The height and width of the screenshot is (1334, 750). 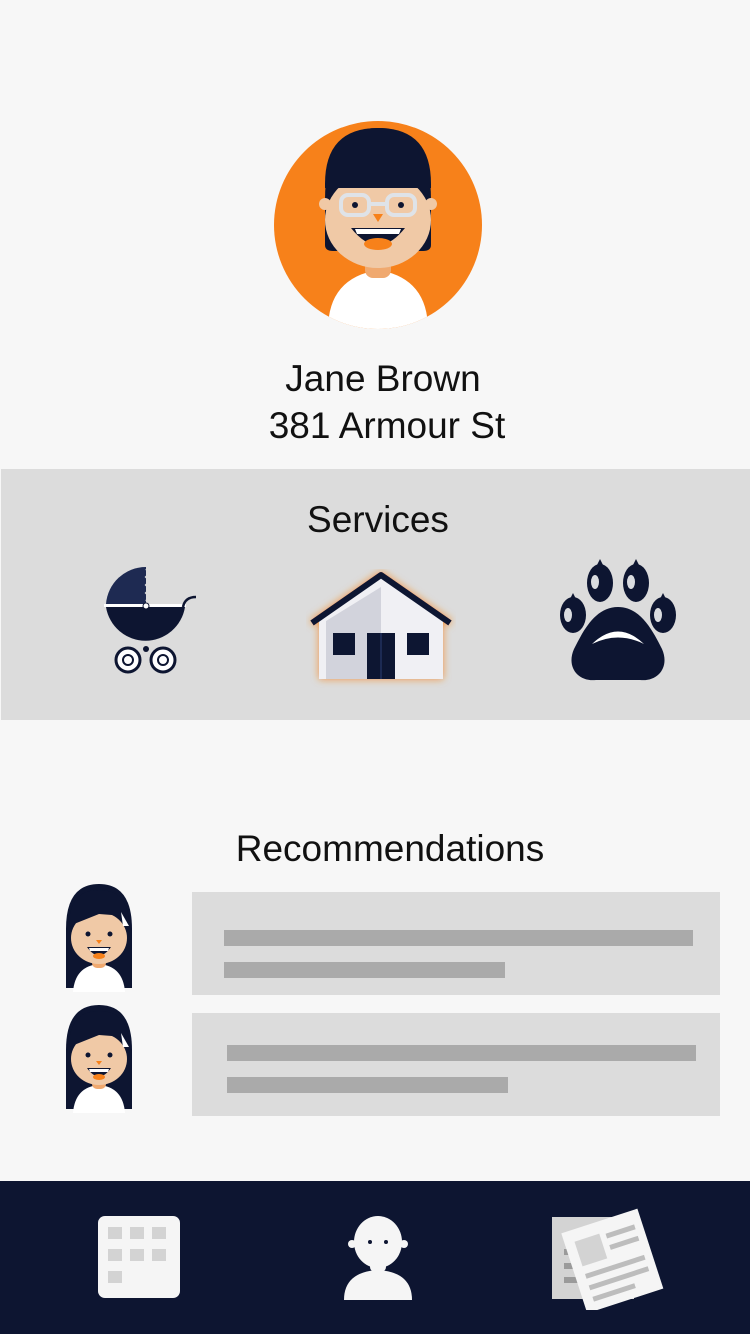 What do you see at coordinates (378, 225) in the screenshot?
I see `user-avatar-icon` at bounding box center [378, 225].